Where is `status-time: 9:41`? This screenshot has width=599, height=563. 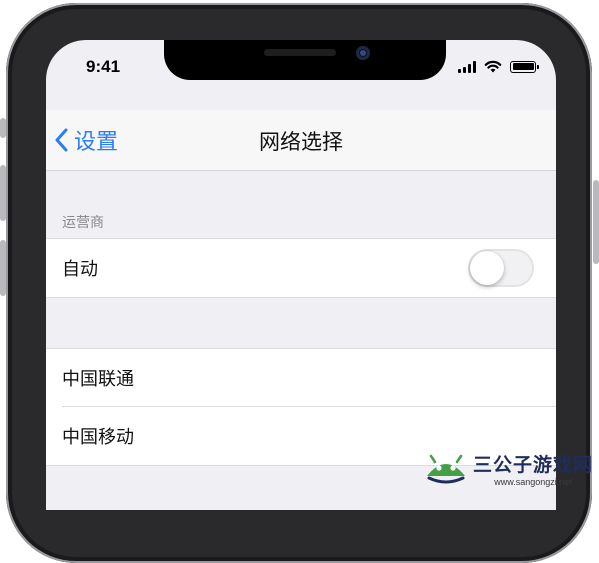
status-time: 9:41 is located at coordinates (103, 66).